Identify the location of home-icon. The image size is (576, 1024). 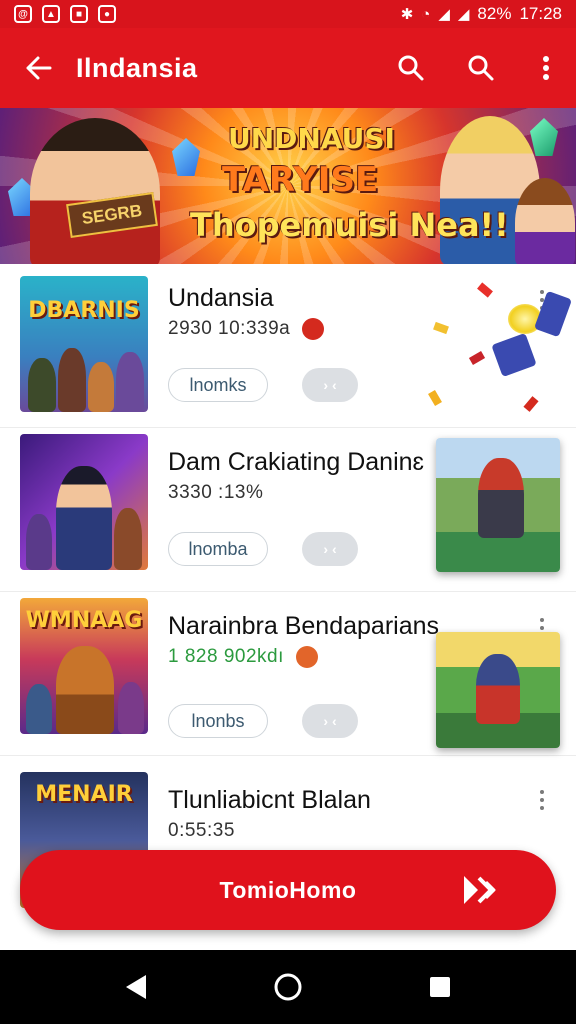
(288, 987).